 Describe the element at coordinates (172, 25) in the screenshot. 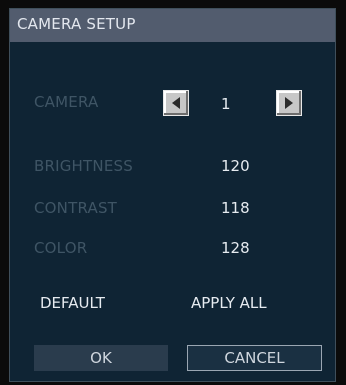

I see `title-bar: CAMERA SETUP` at that location.